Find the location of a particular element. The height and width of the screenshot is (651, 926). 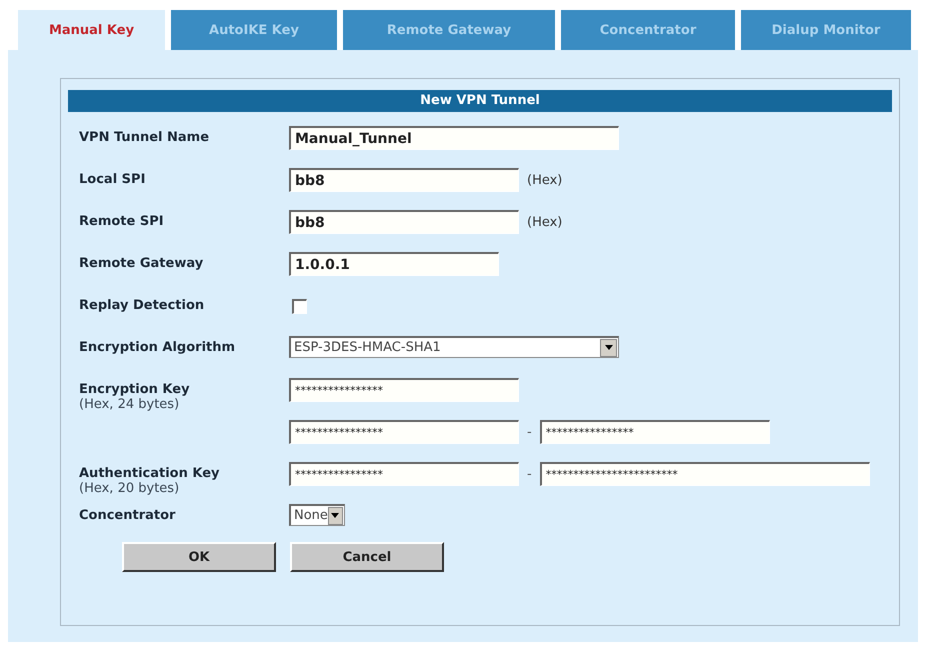

input-field: Manual_Tunnel is located at coordinates (454, 138).